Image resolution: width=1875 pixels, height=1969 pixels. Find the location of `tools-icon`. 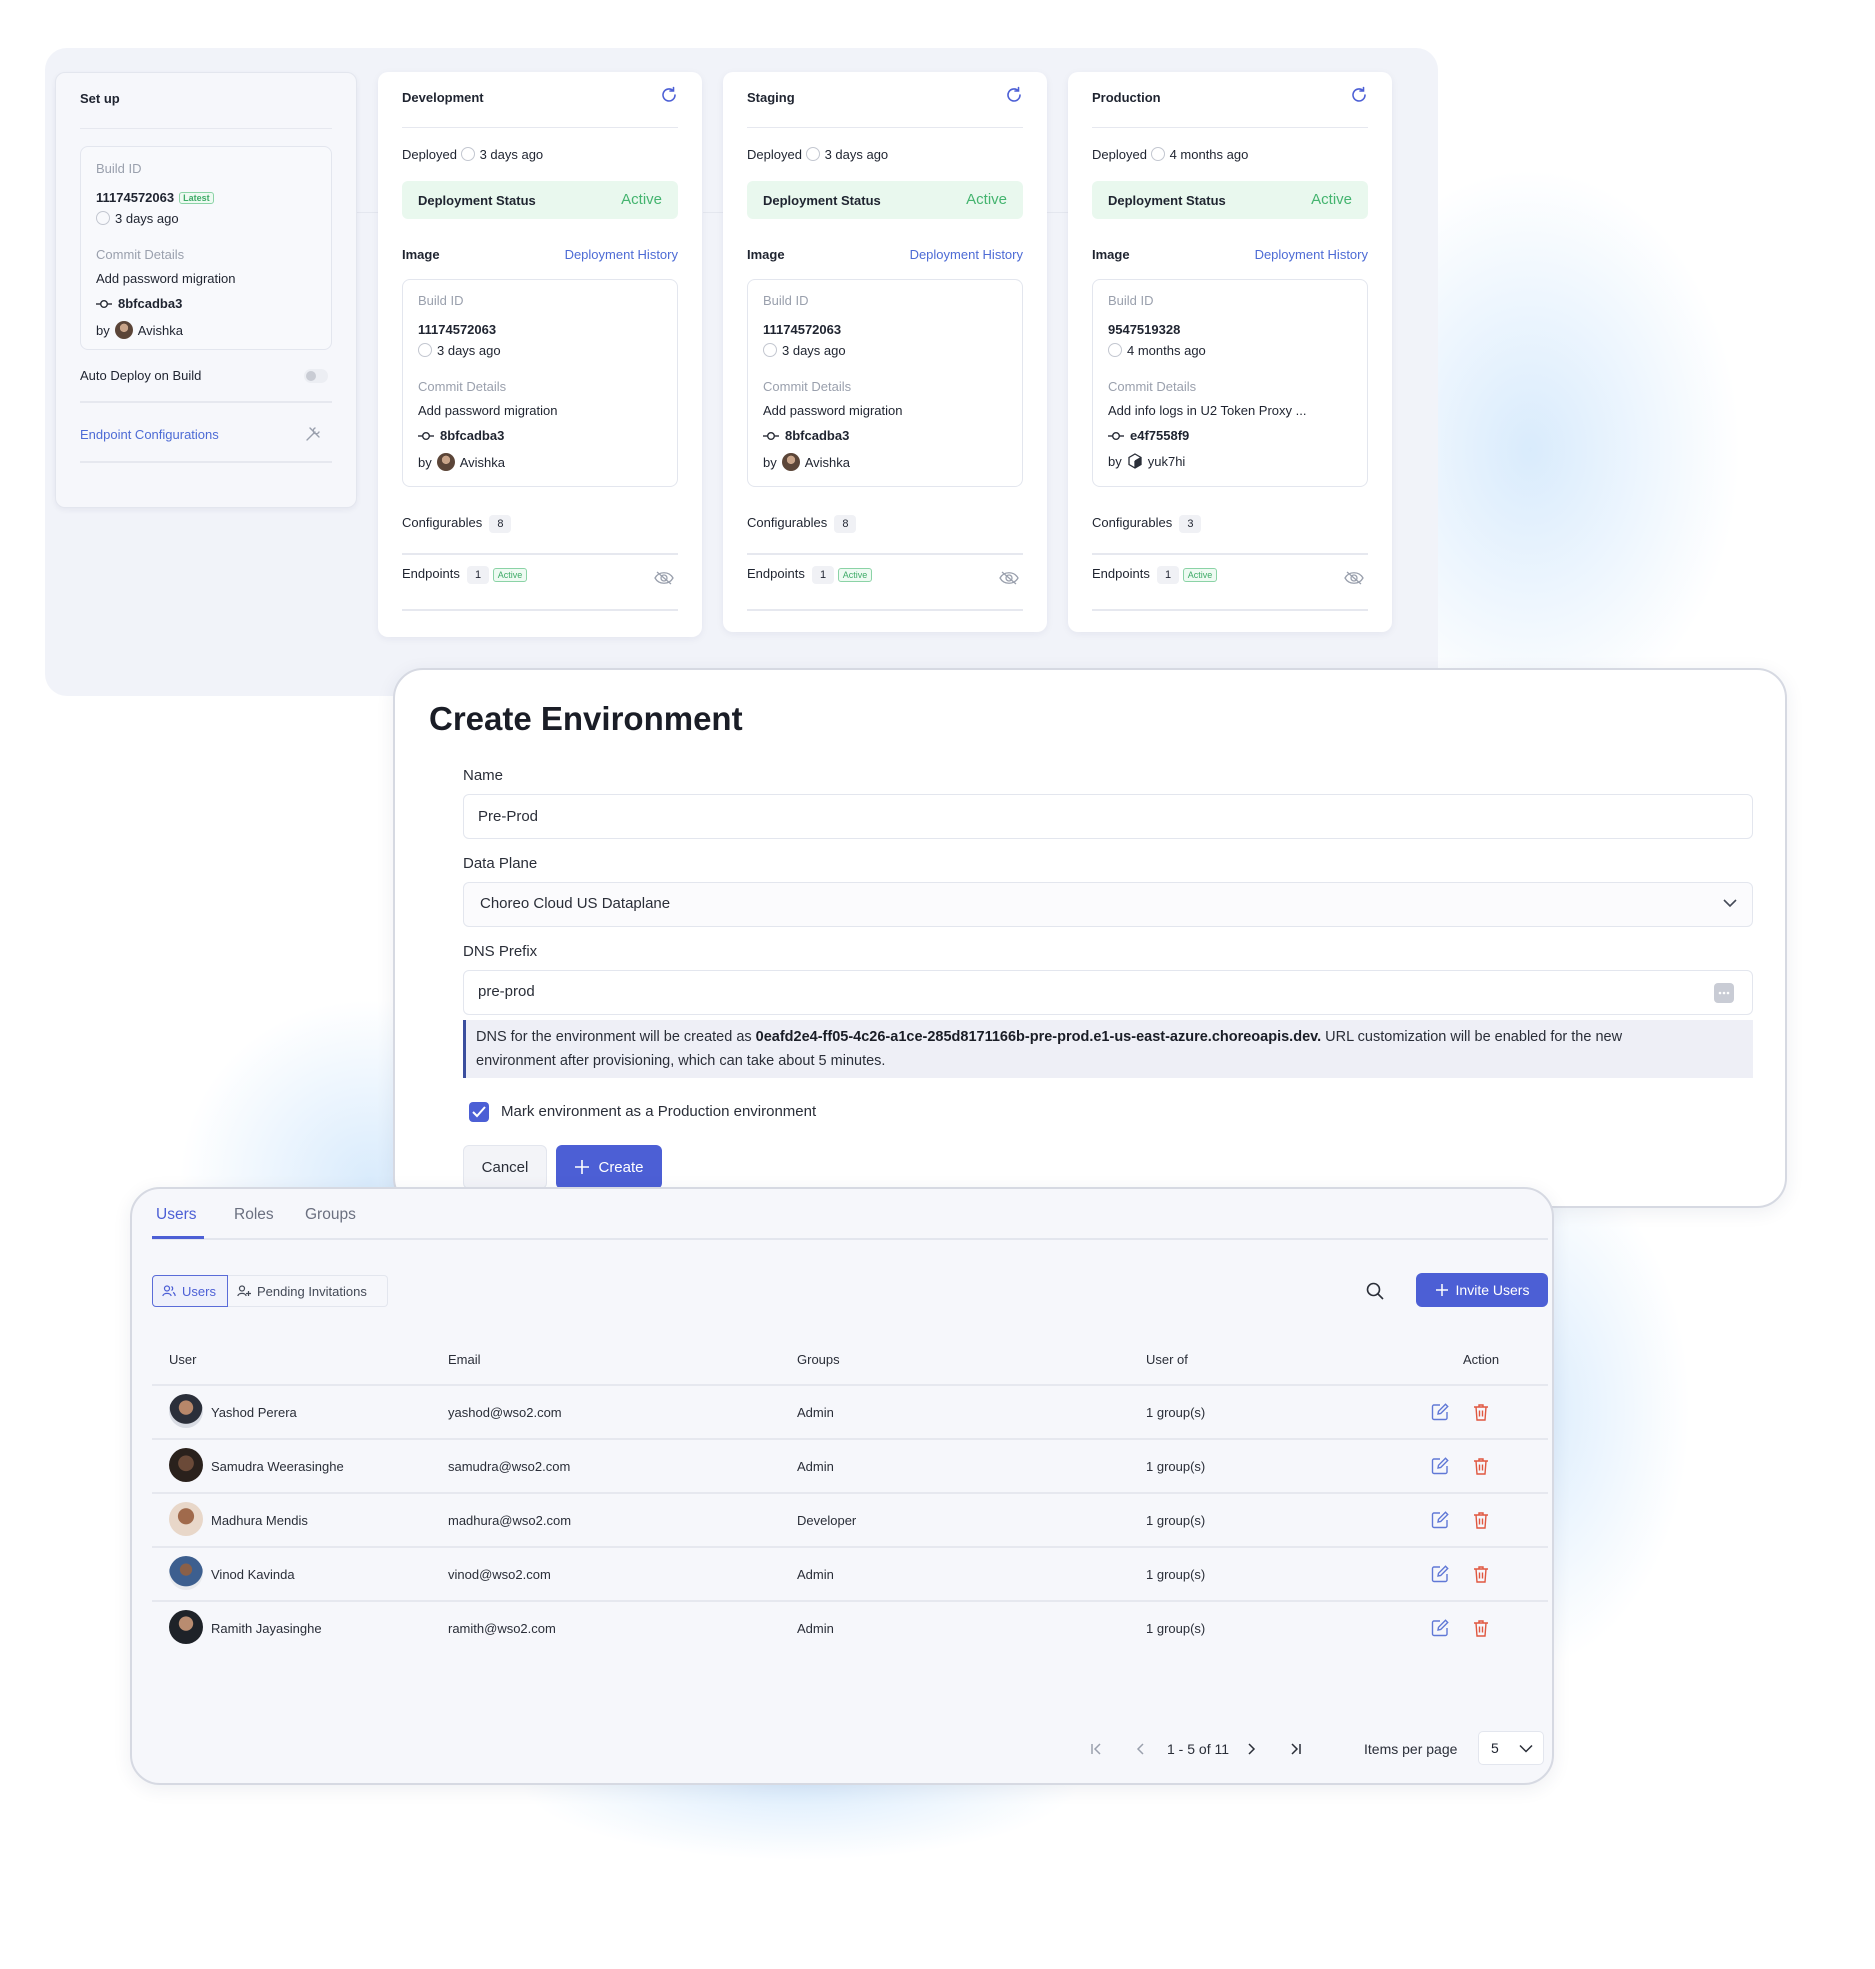

tools-icon is located at coordinates (313, 434).